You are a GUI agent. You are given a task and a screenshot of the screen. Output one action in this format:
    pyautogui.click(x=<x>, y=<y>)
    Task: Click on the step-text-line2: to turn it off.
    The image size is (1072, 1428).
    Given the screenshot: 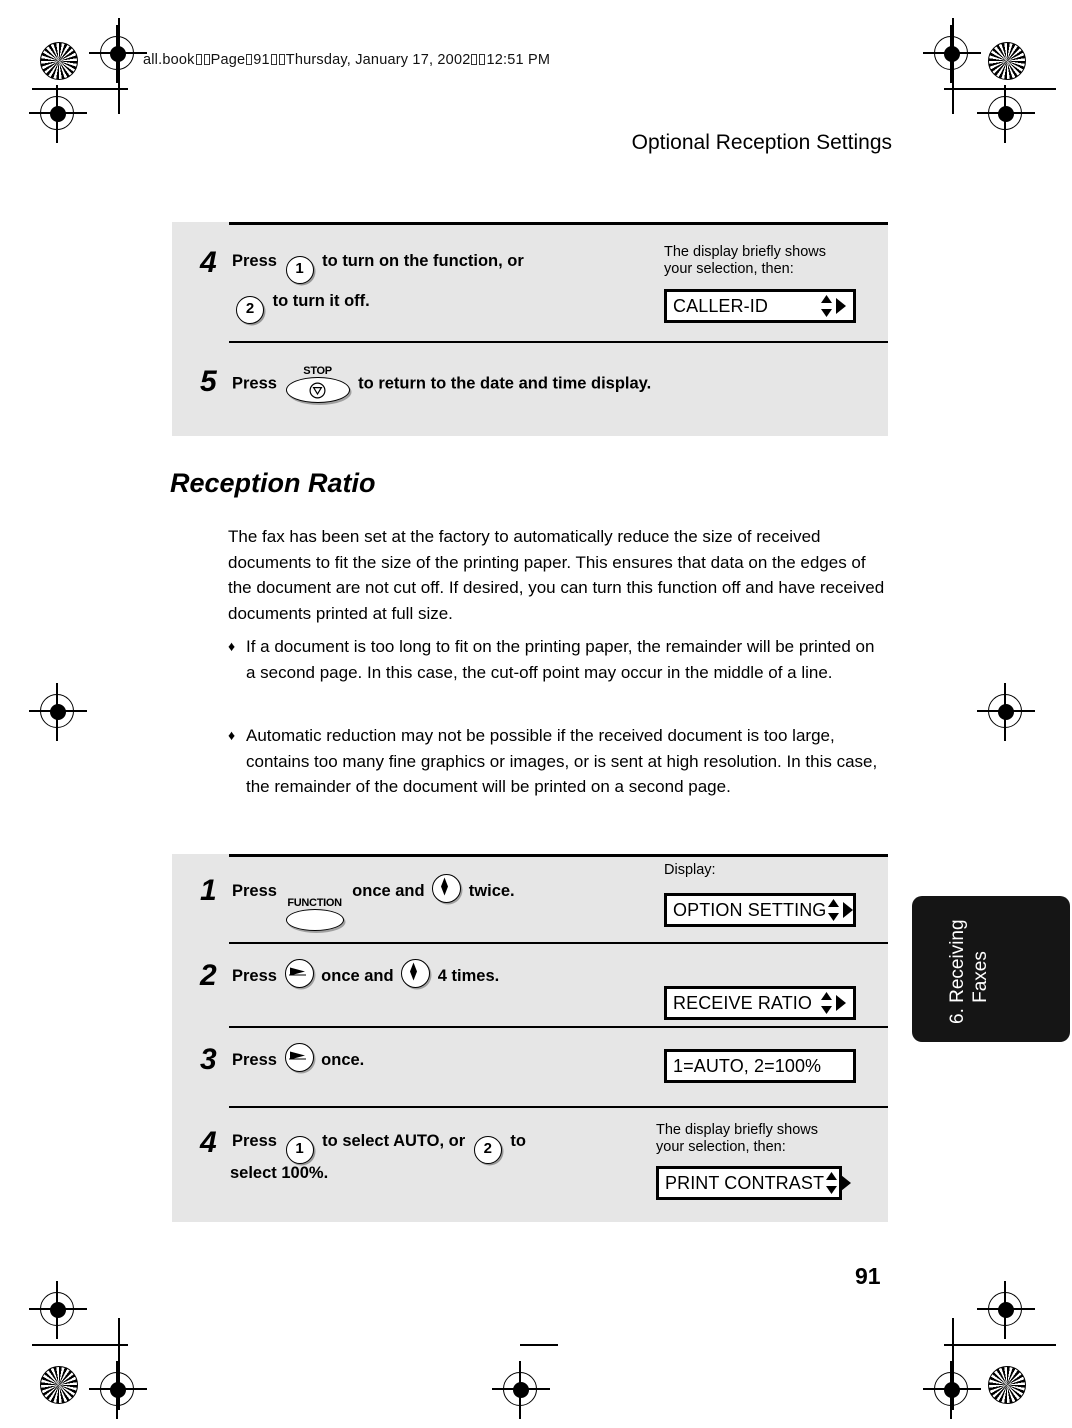 What is the action you would take?
    pyautogui.click(x=321, y=301)
    